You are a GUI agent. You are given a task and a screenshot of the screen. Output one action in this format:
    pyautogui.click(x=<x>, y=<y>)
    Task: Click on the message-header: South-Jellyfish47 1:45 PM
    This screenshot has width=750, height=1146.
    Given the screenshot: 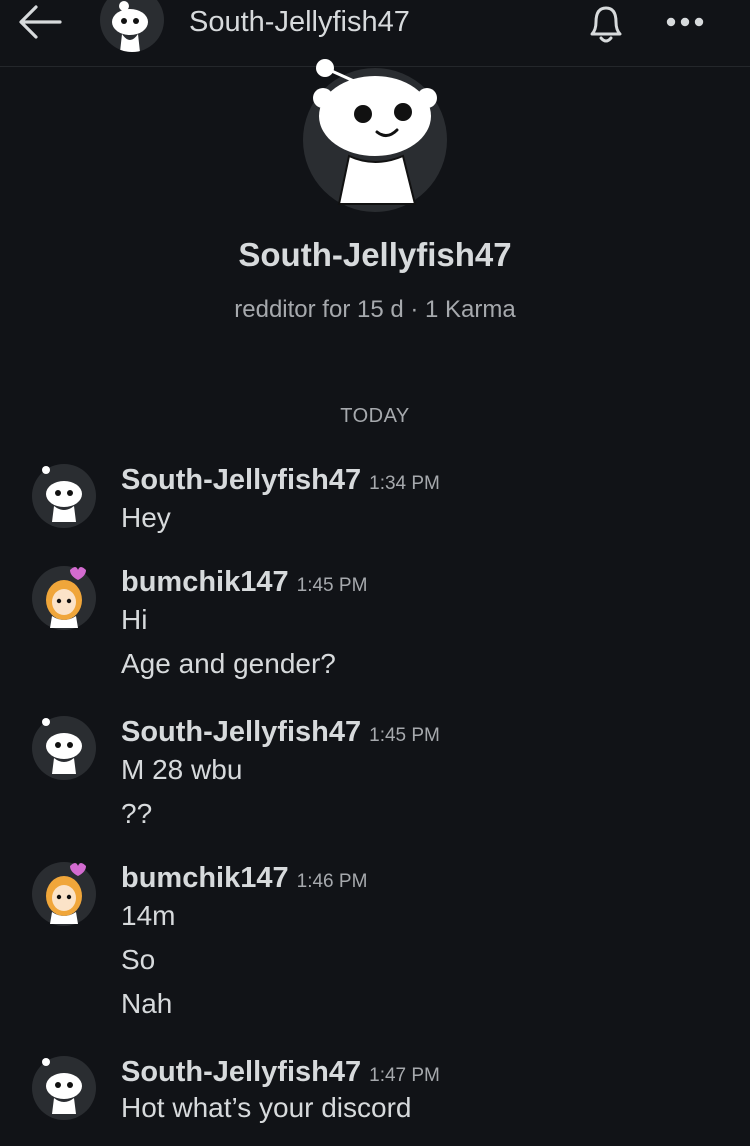 What is the action you would take?
    pyautogui.click(x=280, y=732)
    